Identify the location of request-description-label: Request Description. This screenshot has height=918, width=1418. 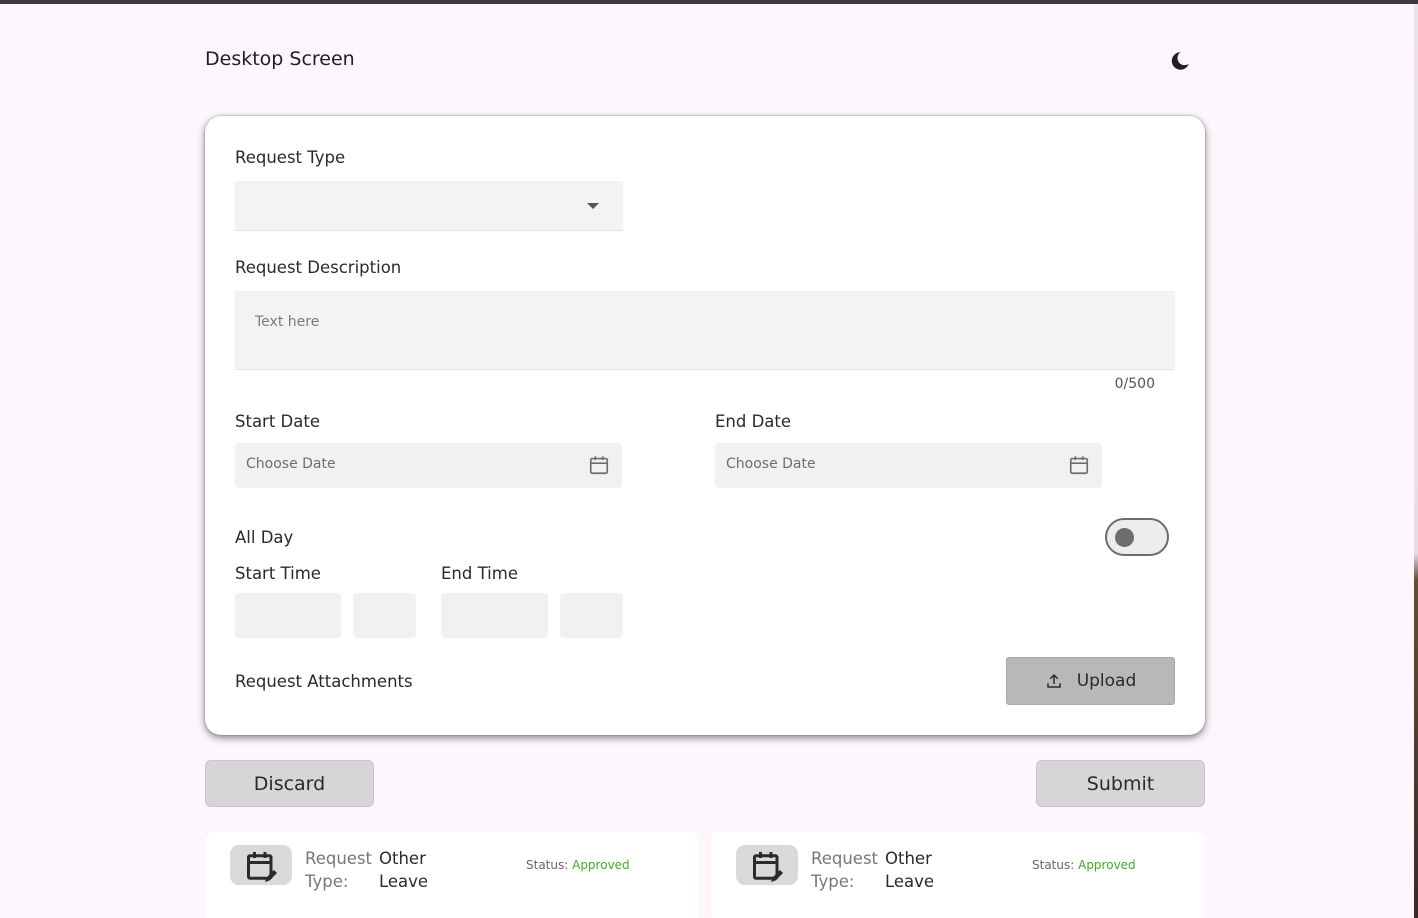
(318, 267).